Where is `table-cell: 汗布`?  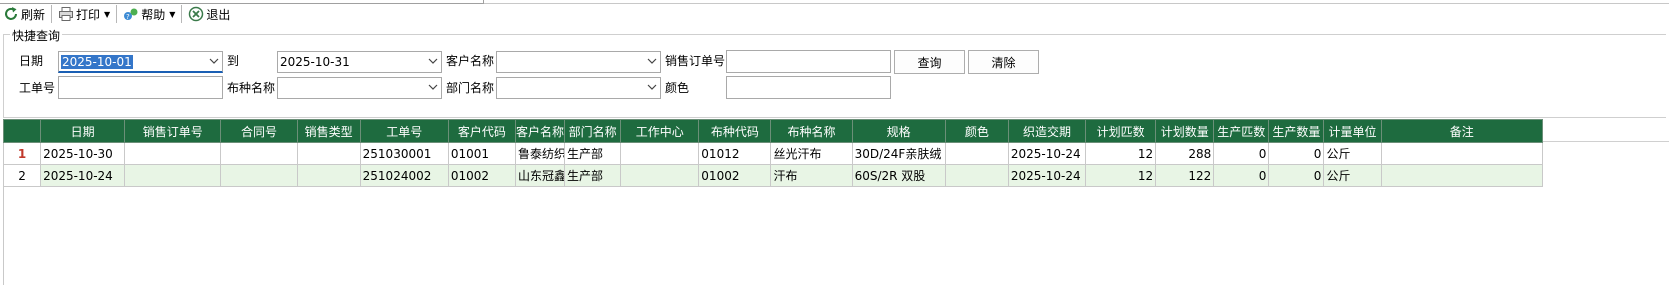
table-cell: 汗布 is located at coordinates (811, 175).